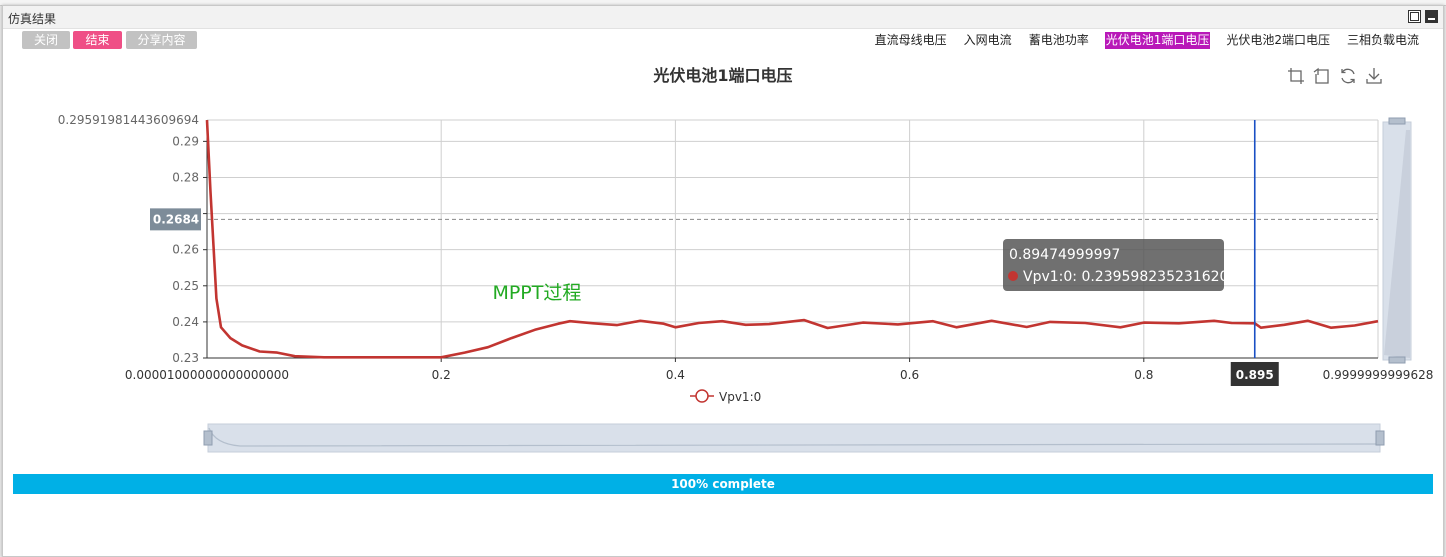 This screenshot has width=1446, height=557. What do you see at coordinates (208, 438) in the screenshot?
I see `x-datazoom-handle-left` at bounding box center [208, 438].